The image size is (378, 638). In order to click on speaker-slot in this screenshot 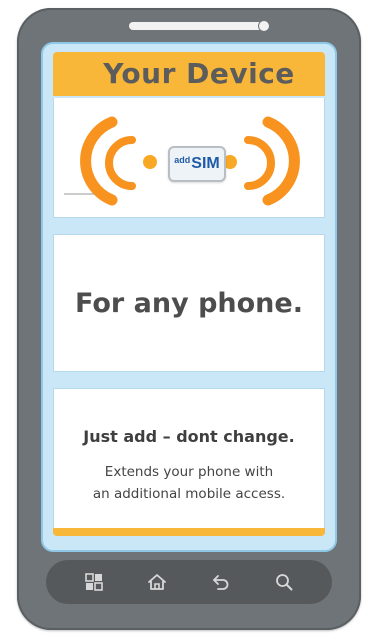, I will do `click(198, 26)`.